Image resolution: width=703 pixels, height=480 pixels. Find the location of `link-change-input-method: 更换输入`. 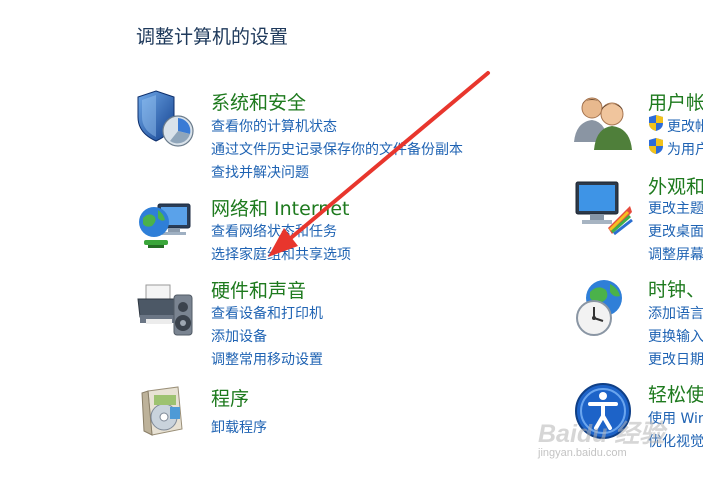

link-change-input-method: 更换输入 is located at coordinates (675, 336).